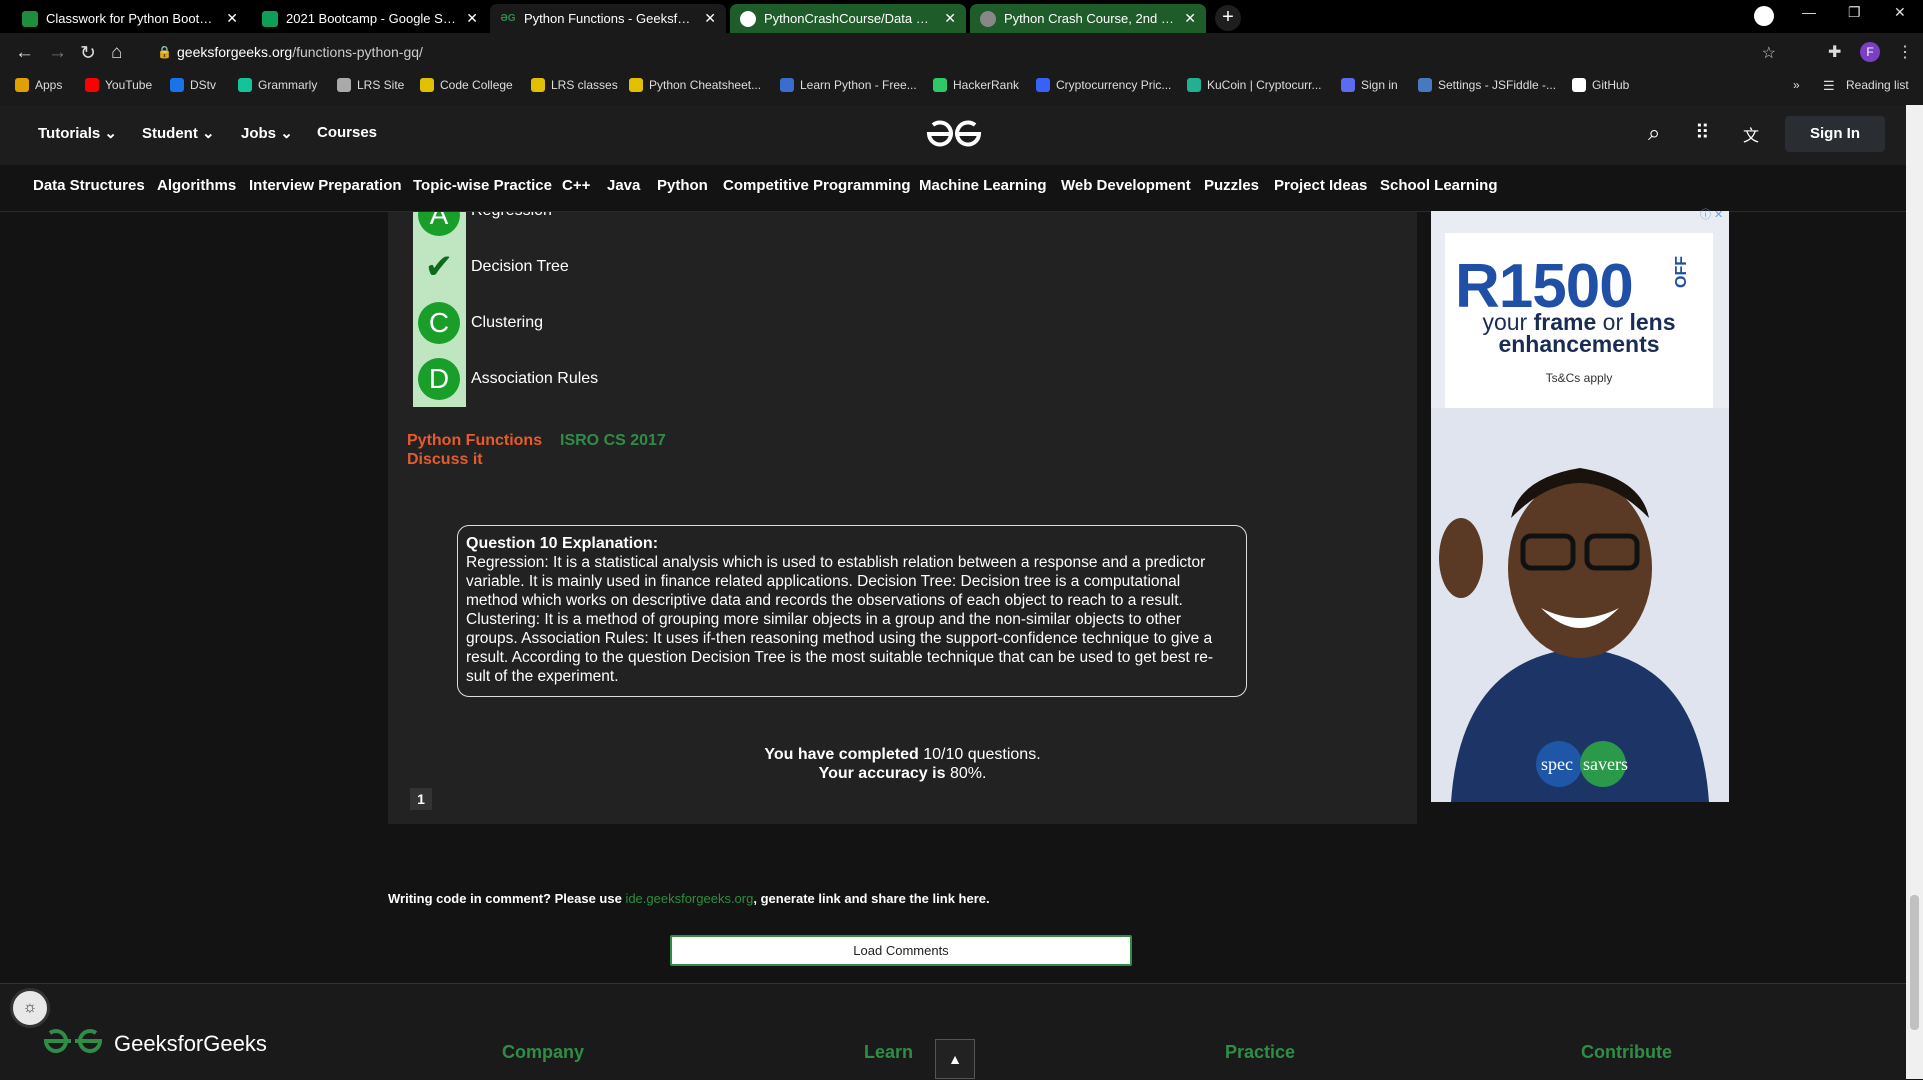 This screenshot has height=1080, width=1923. Describe the element at coordinates (1854, 12) in the screenshot. I see `restore-icon: ❐` at that location.